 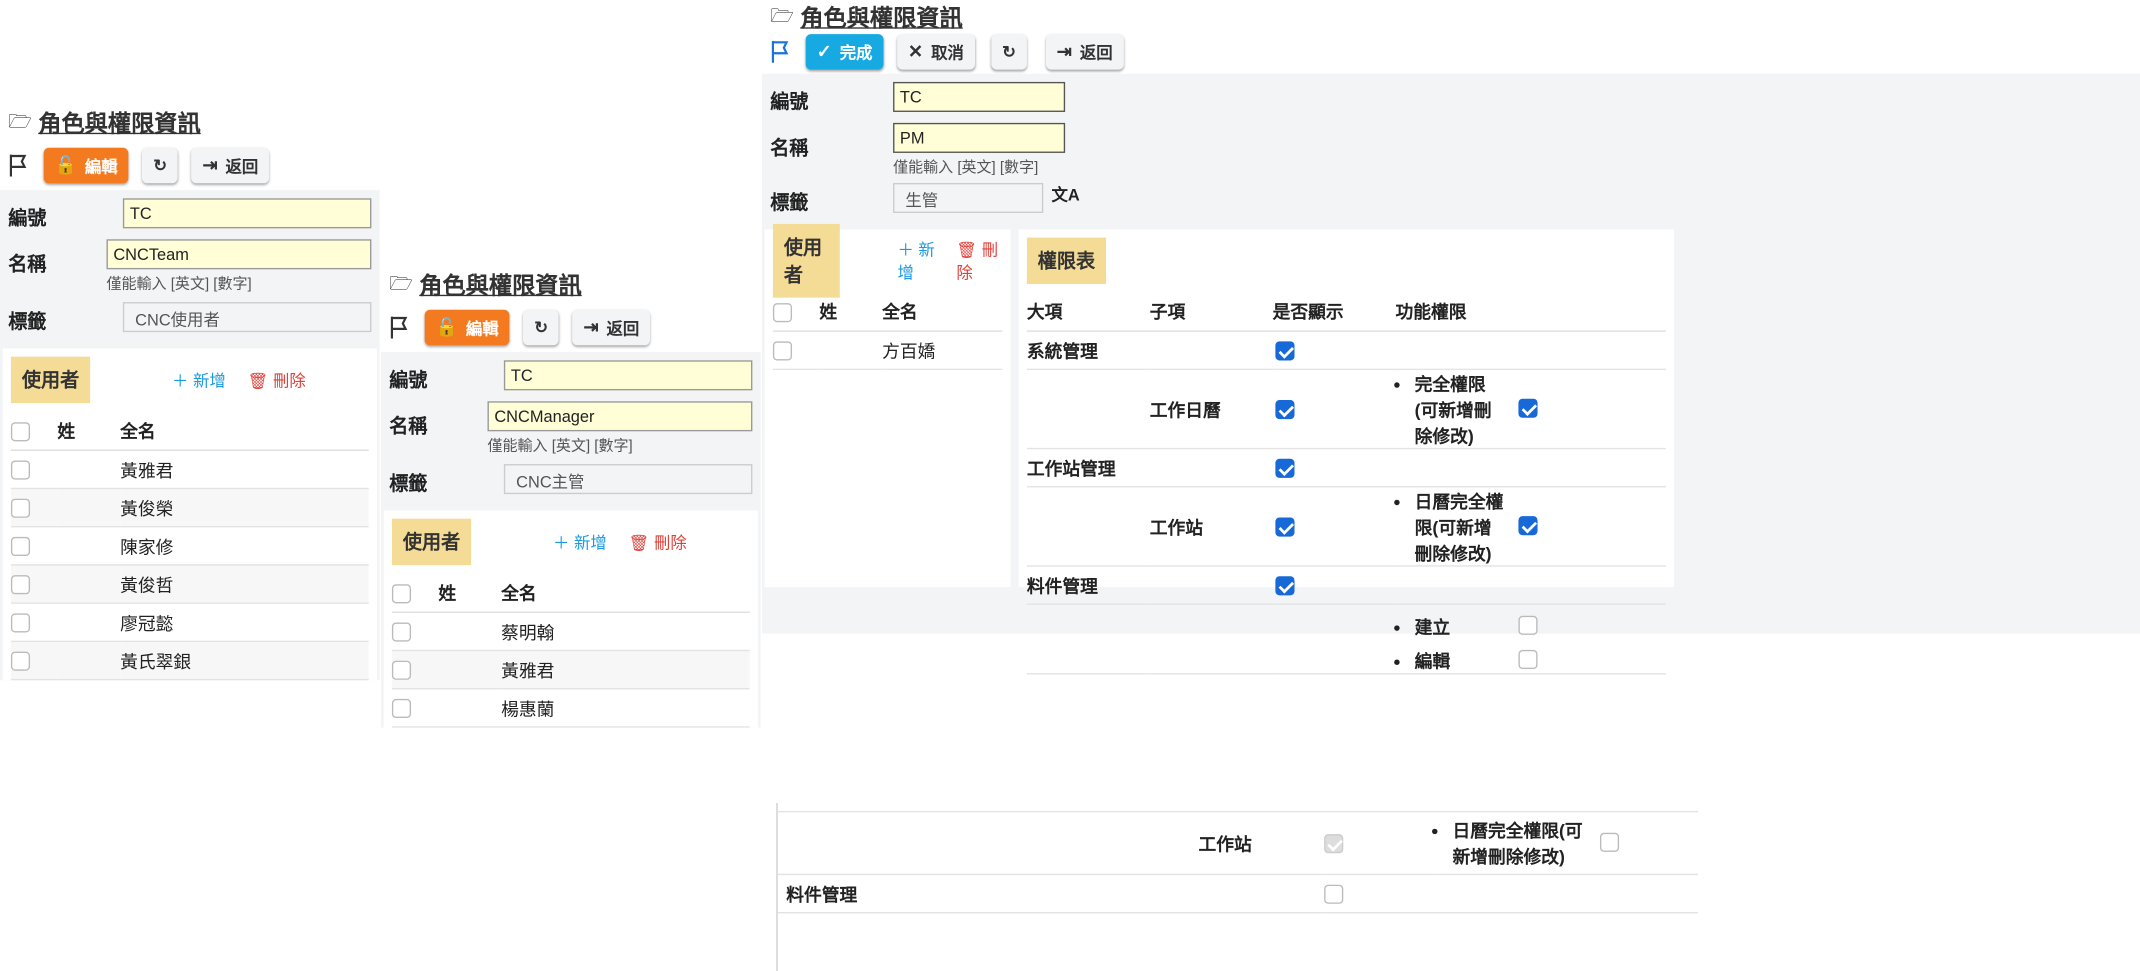 I want to click on table-row: 蔡明翰, so click(x=570, y=631).